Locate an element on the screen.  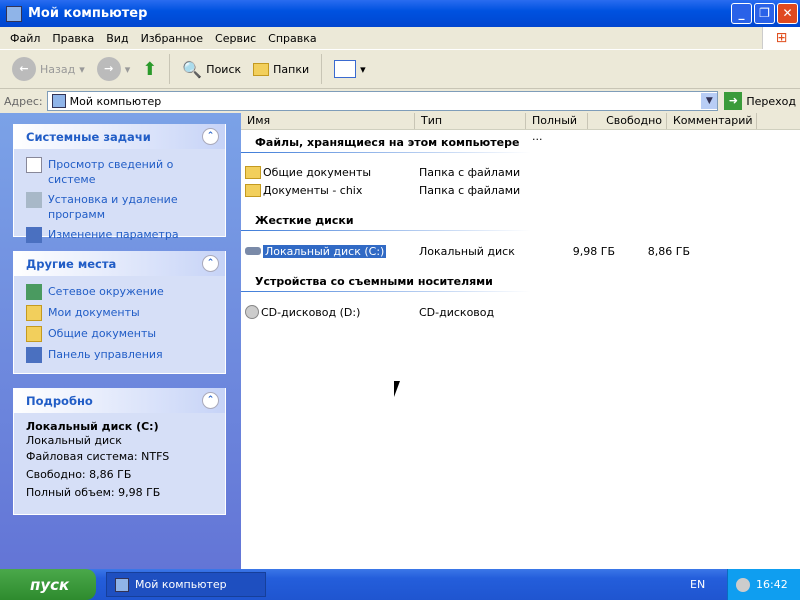
mouse-cursor-icon is located at coordinates (397, 389).